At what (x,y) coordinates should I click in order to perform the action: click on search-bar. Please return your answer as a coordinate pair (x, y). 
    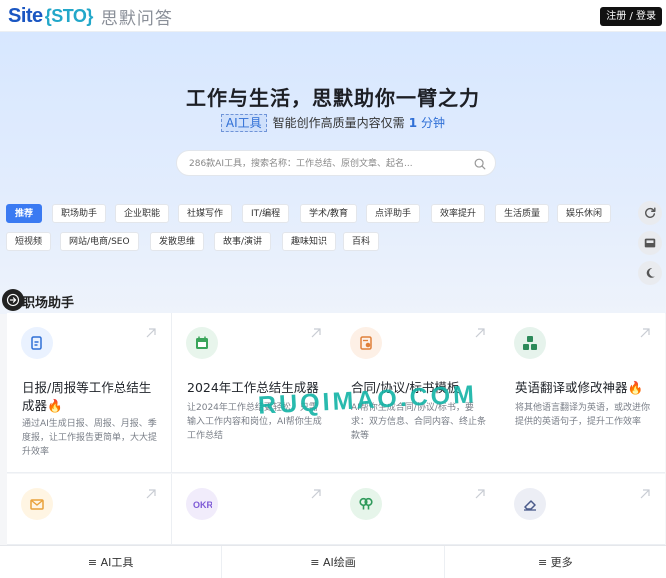
    Looking at the image, I should click on (336, 163).